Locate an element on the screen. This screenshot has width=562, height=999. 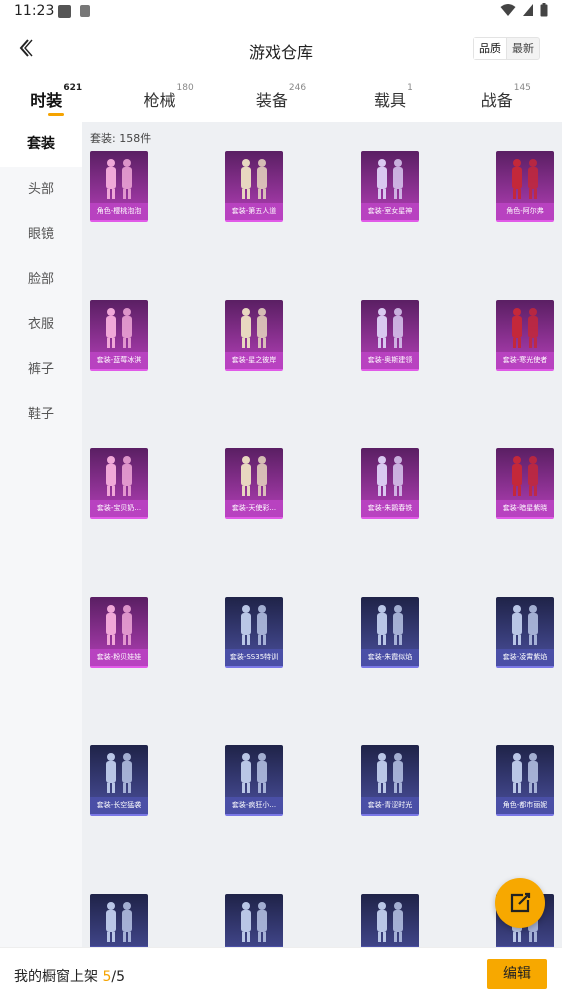
tab-weapons: 枪械180 is located at coordinates (168, 98).